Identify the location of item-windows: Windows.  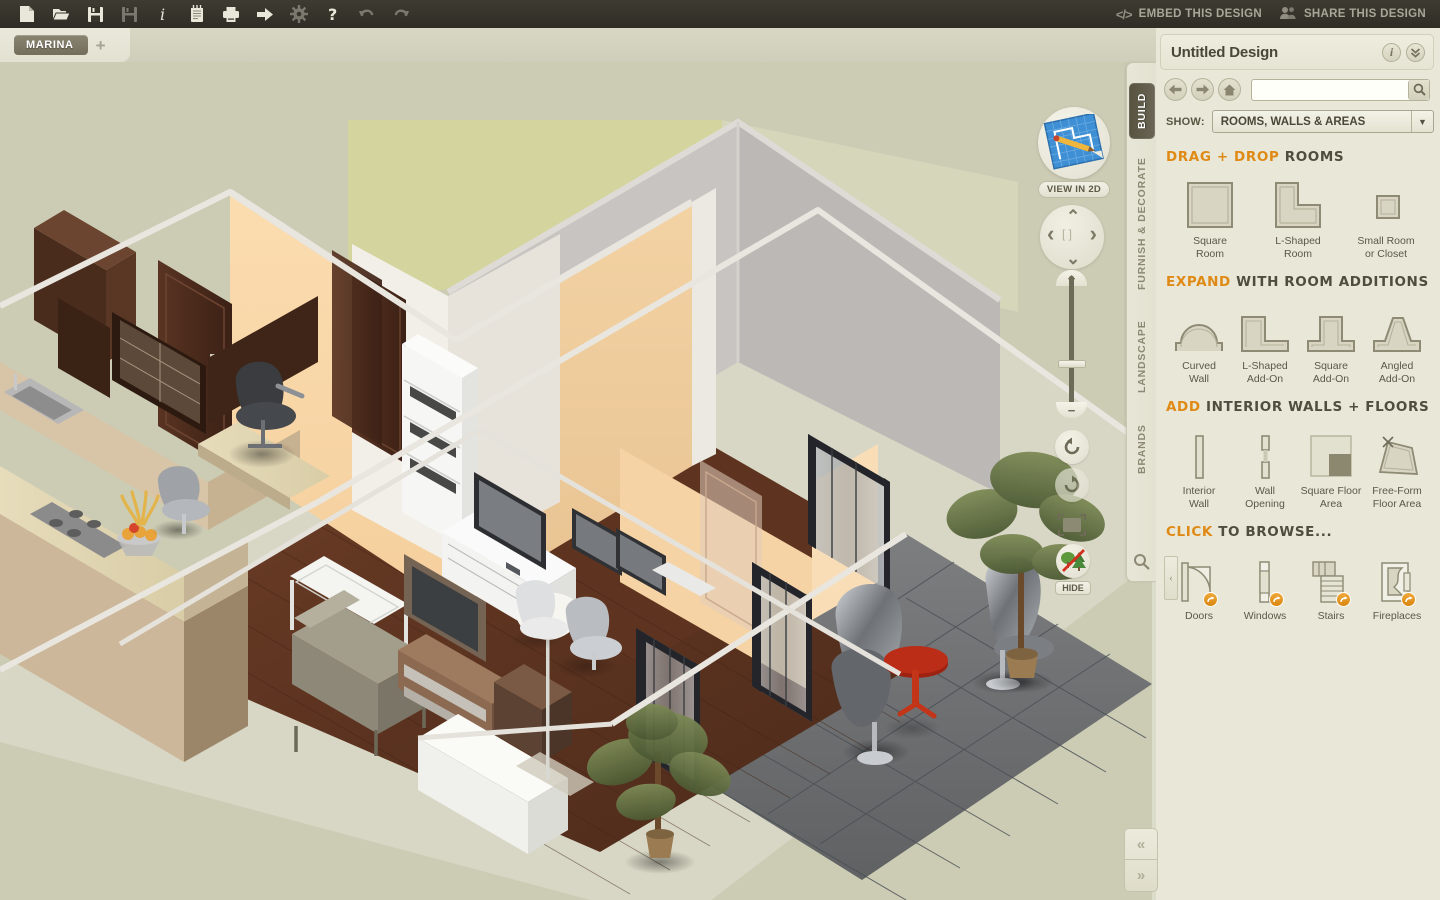
(1265, 586).